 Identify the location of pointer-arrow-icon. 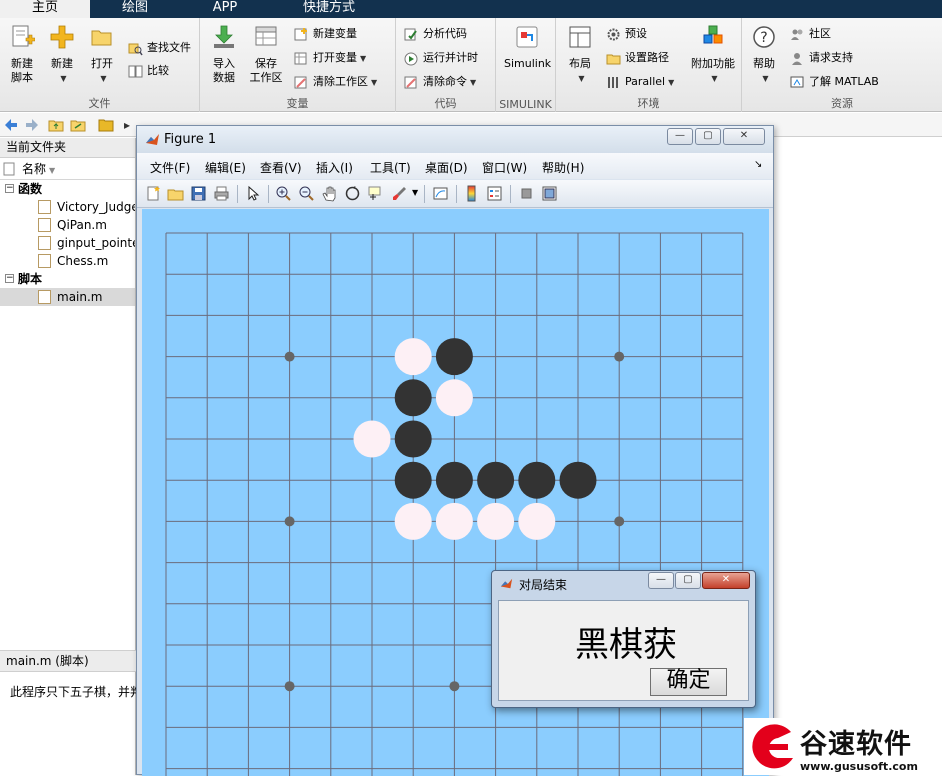
(253, 193).